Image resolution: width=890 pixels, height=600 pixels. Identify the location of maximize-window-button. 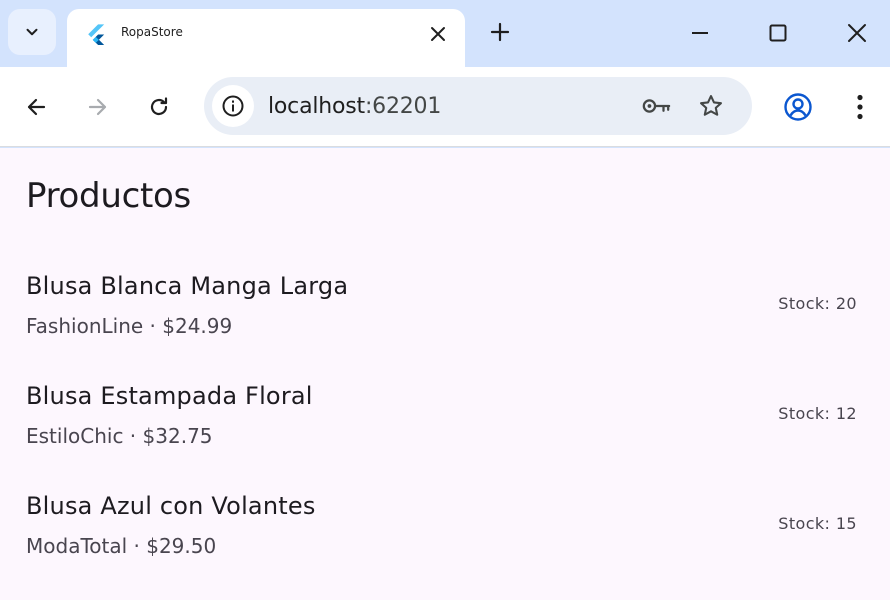
(778, 33).